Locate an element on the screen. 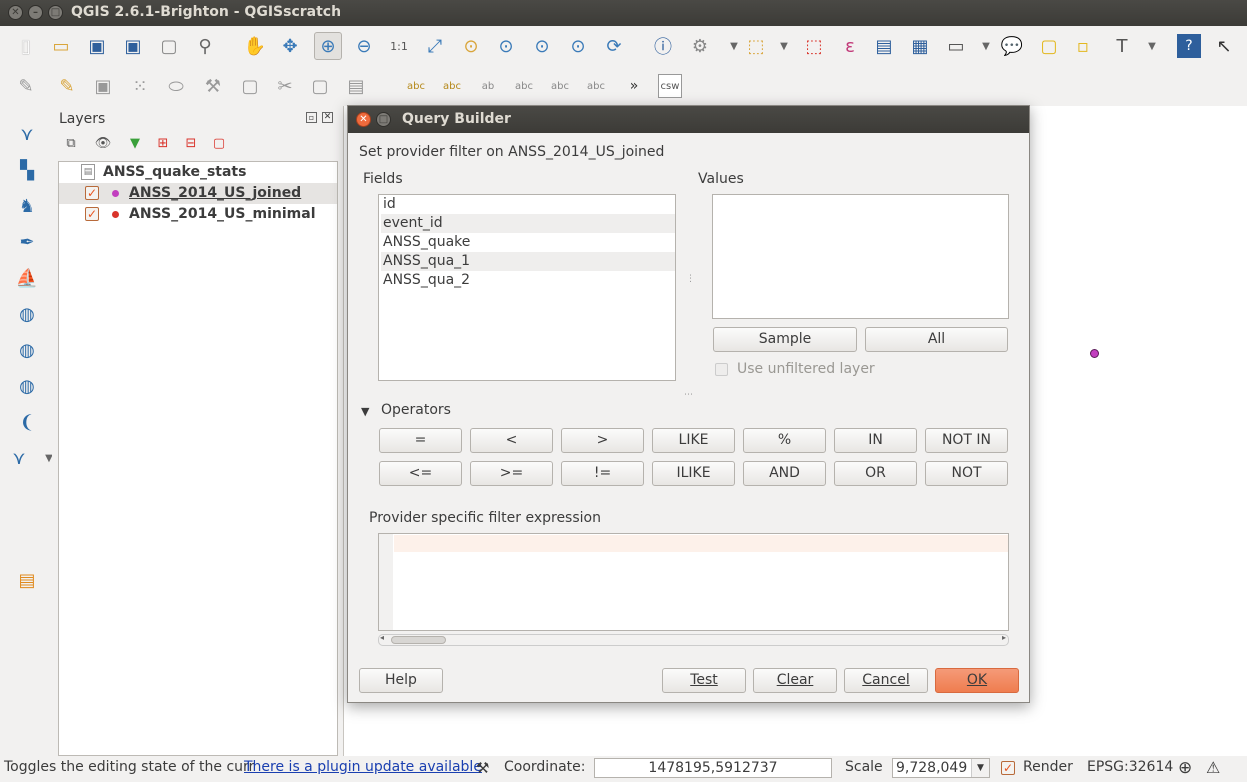  plugin-update-link: There is a plugin update available is located at coordinates (363, 767).